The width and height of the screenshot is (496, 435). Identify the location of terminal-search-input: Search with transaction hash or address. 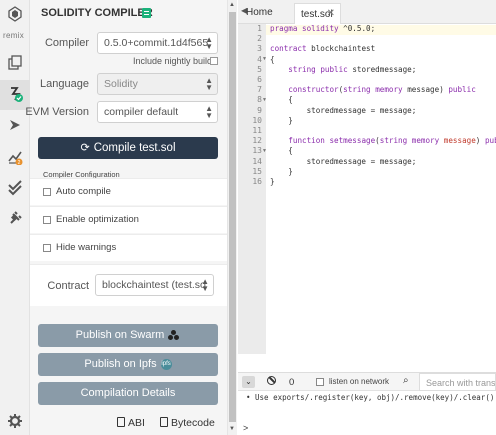
(457, 382).